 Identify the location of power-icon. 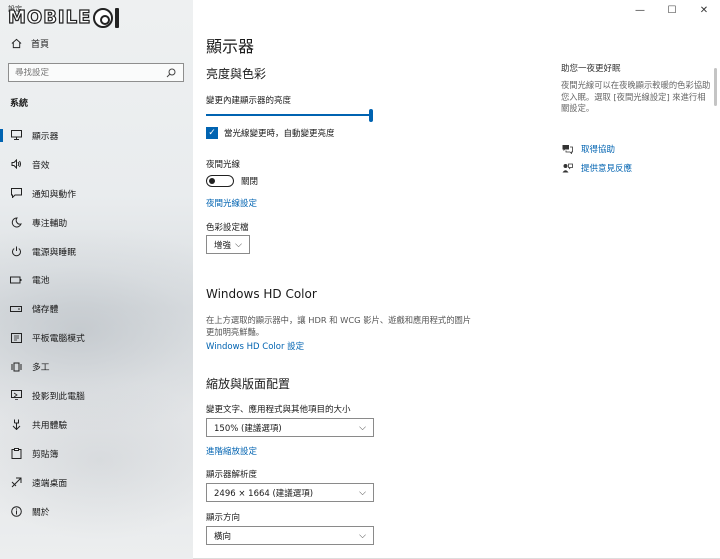
(16, 251).